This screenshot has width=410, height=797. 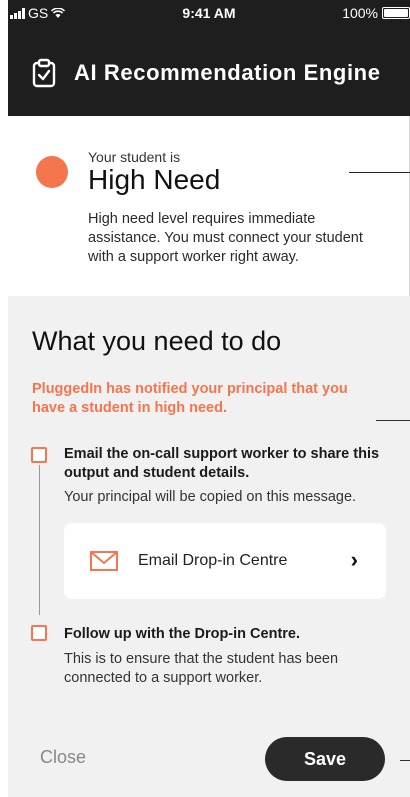 I want to click on app-bar: AI Recommendation Engine, so click(x=206, y=73).